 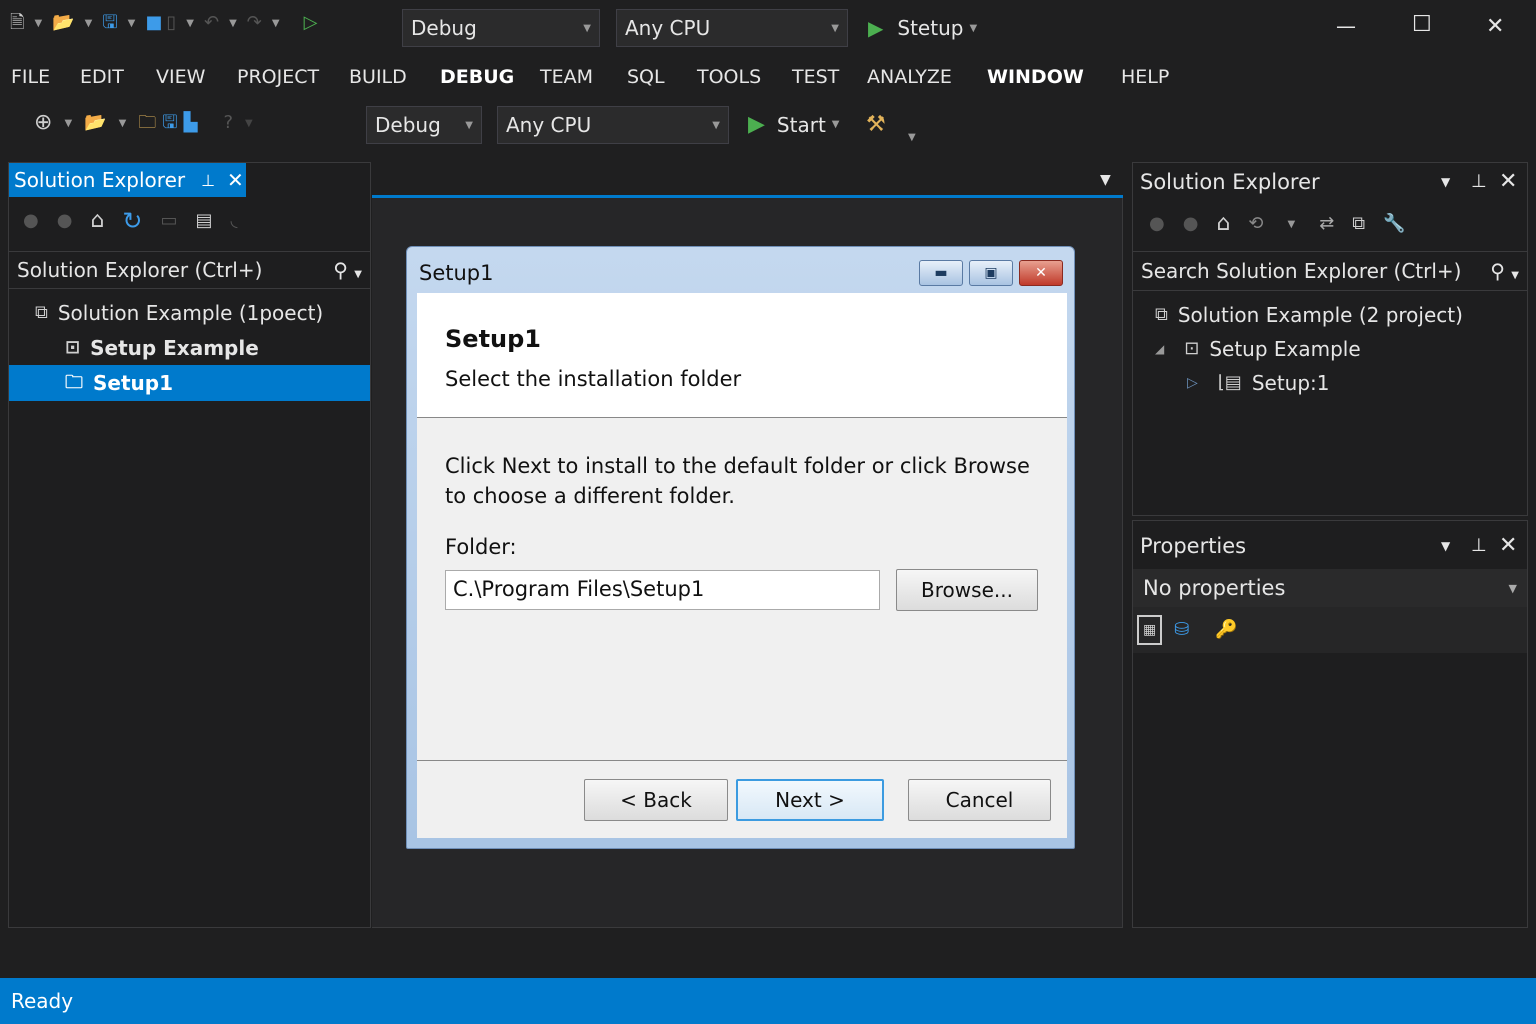 What do you see at coordinates (1330, 630) in the screenshot?
I see `properties-toolbar: ▦ ⛁ 🔑` at bounding box center [1330, 630].